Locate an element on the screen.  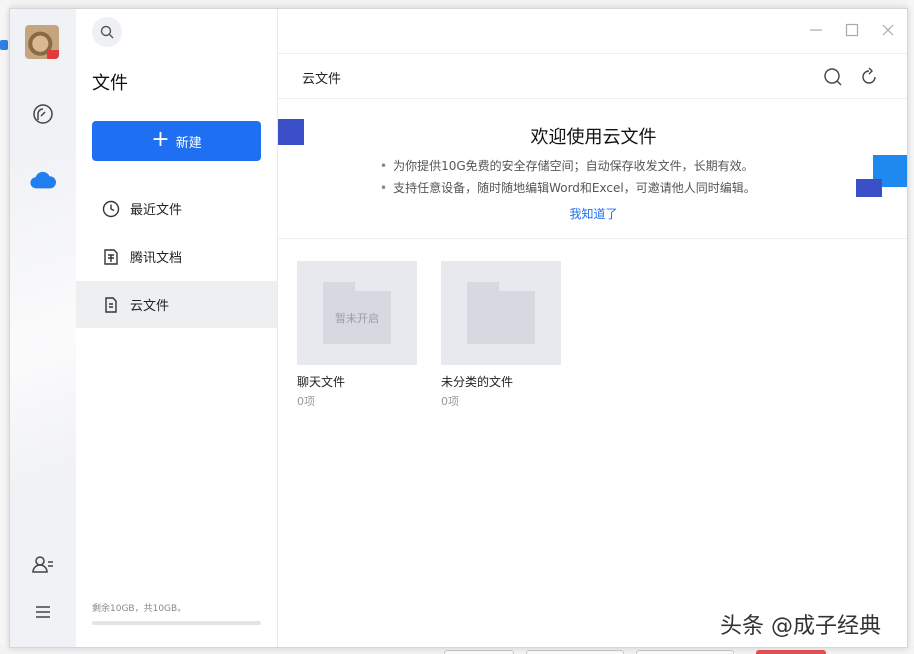
toolbar: 云文件 is located at coordinates (592, 76).